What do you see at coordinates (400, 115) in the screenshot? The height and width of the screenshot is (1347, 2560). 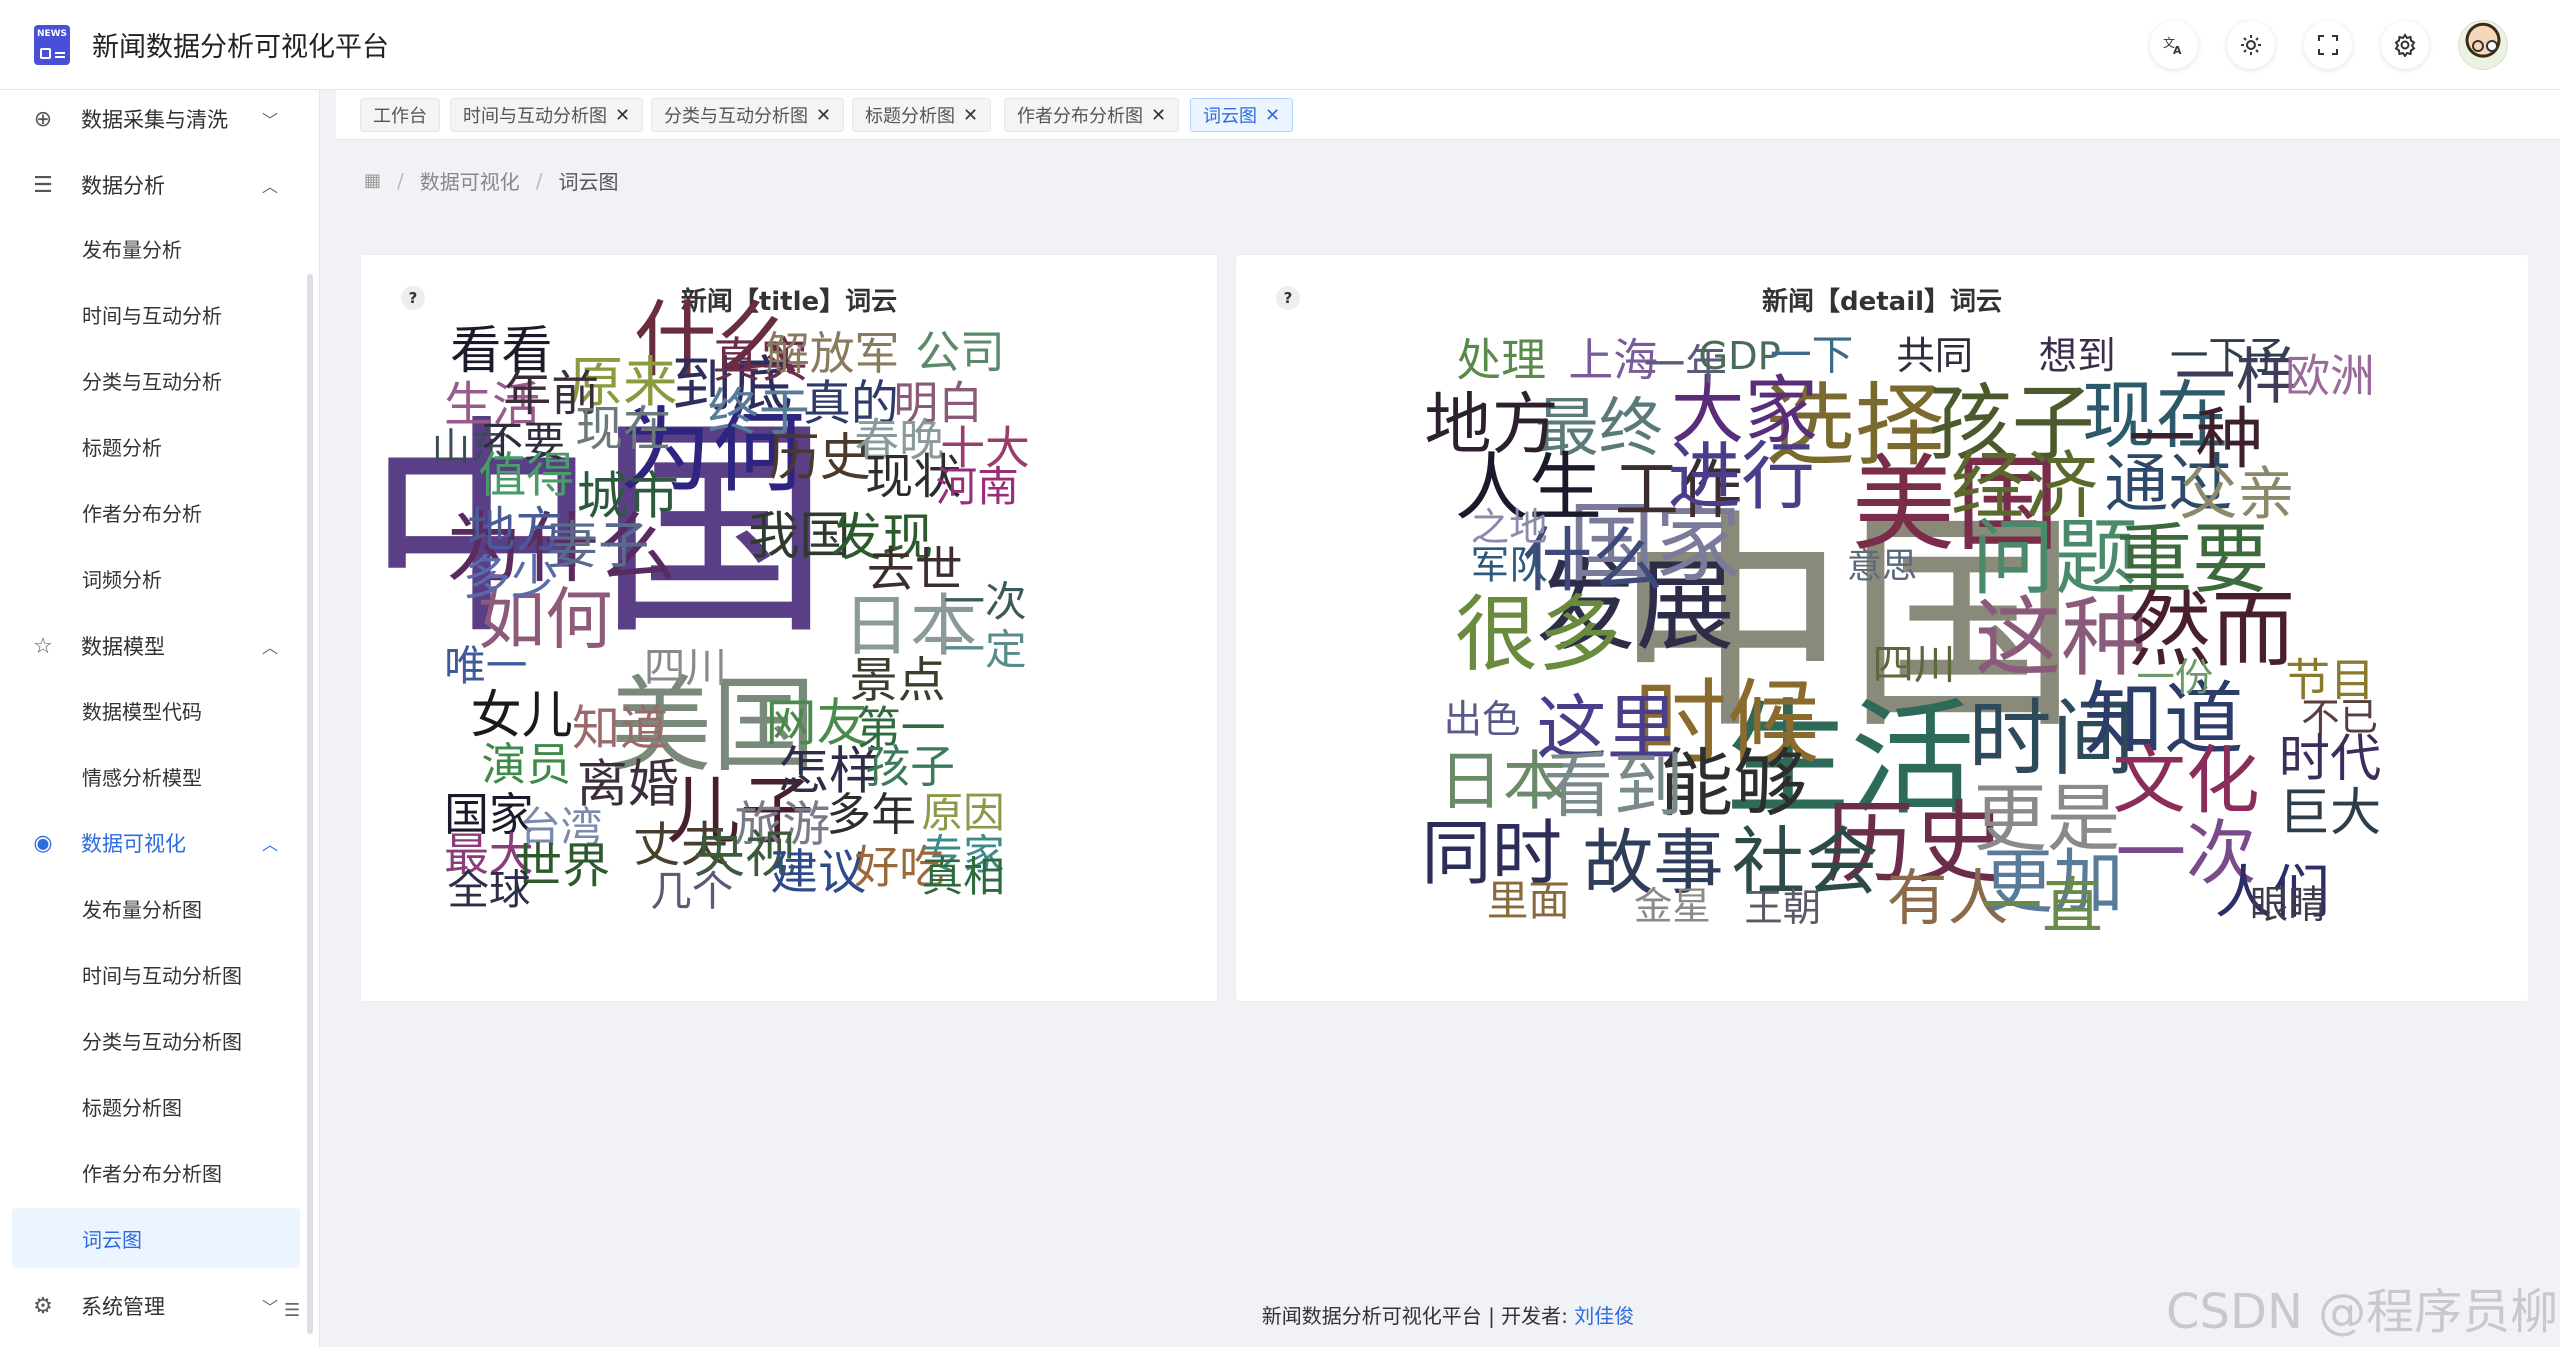 I see `tag-workbench: 工作台` at bounding box center [400, 115].